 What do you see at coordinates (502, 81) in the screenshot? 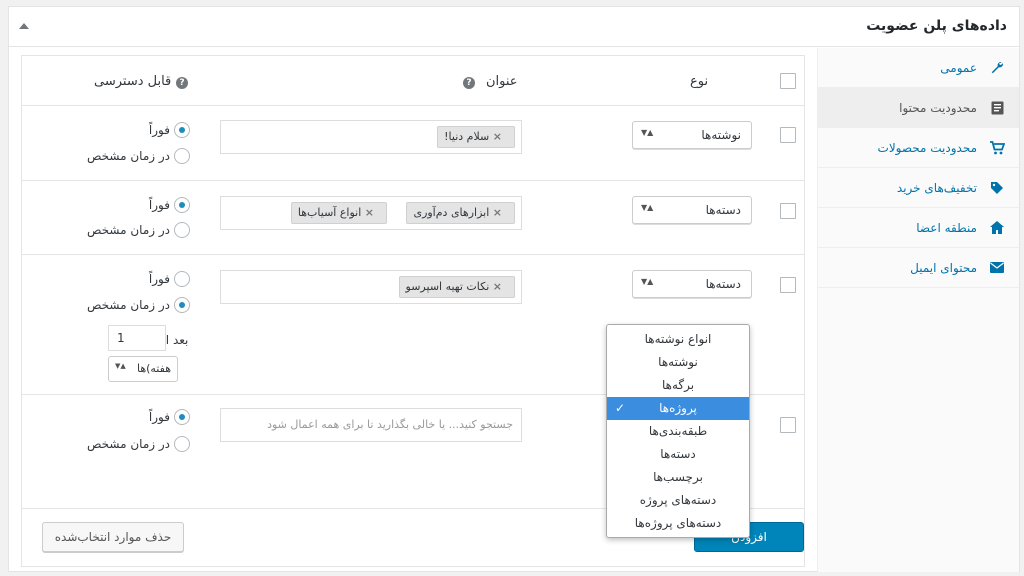
I see `header-title: عنوان` at bounding box center [502, 81].